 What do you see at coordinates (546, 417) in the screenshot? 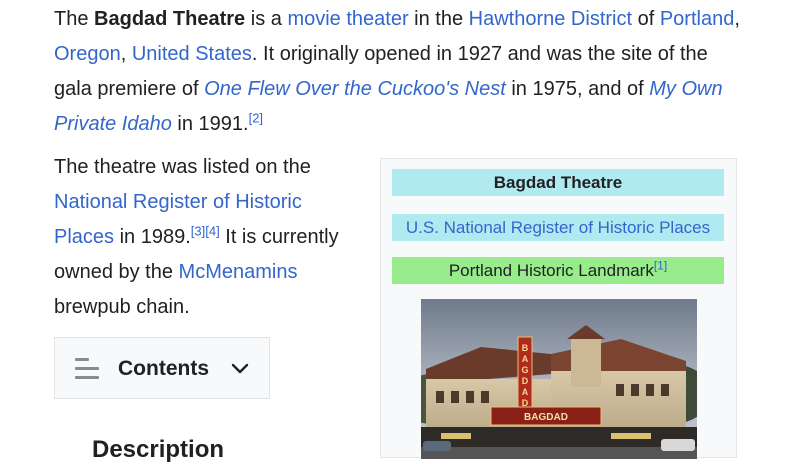
I see `marquee-sign: BAGDAD` at bounding box center [546, 417].